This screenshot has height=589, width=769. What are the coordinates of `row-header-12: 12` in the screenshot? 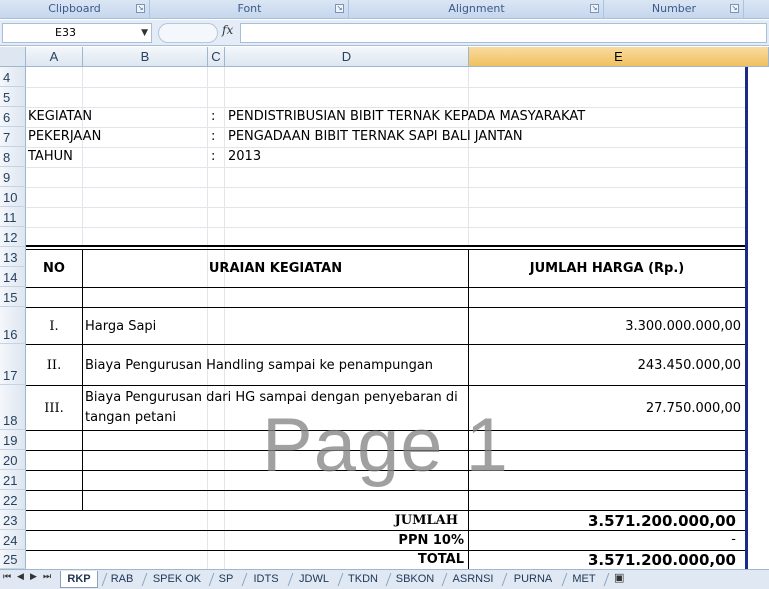 It's located at (13, 237).